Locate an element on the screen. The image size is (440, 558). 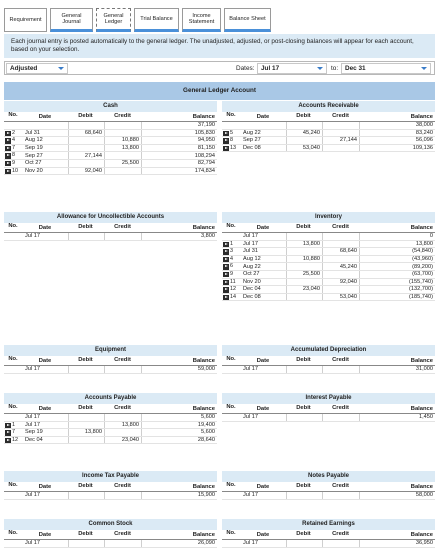
table-row: Jul 17 59,000 is located at coordinates (110, 370).